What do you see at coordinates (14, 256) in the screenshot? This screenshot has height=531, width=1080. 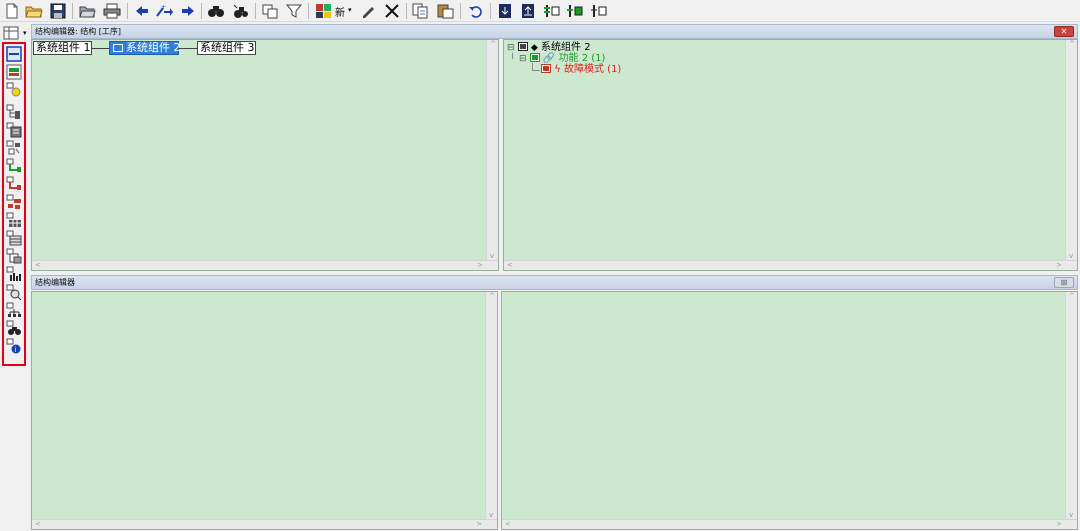 I see `copy-form-icon` at bounding box center [14, 256].